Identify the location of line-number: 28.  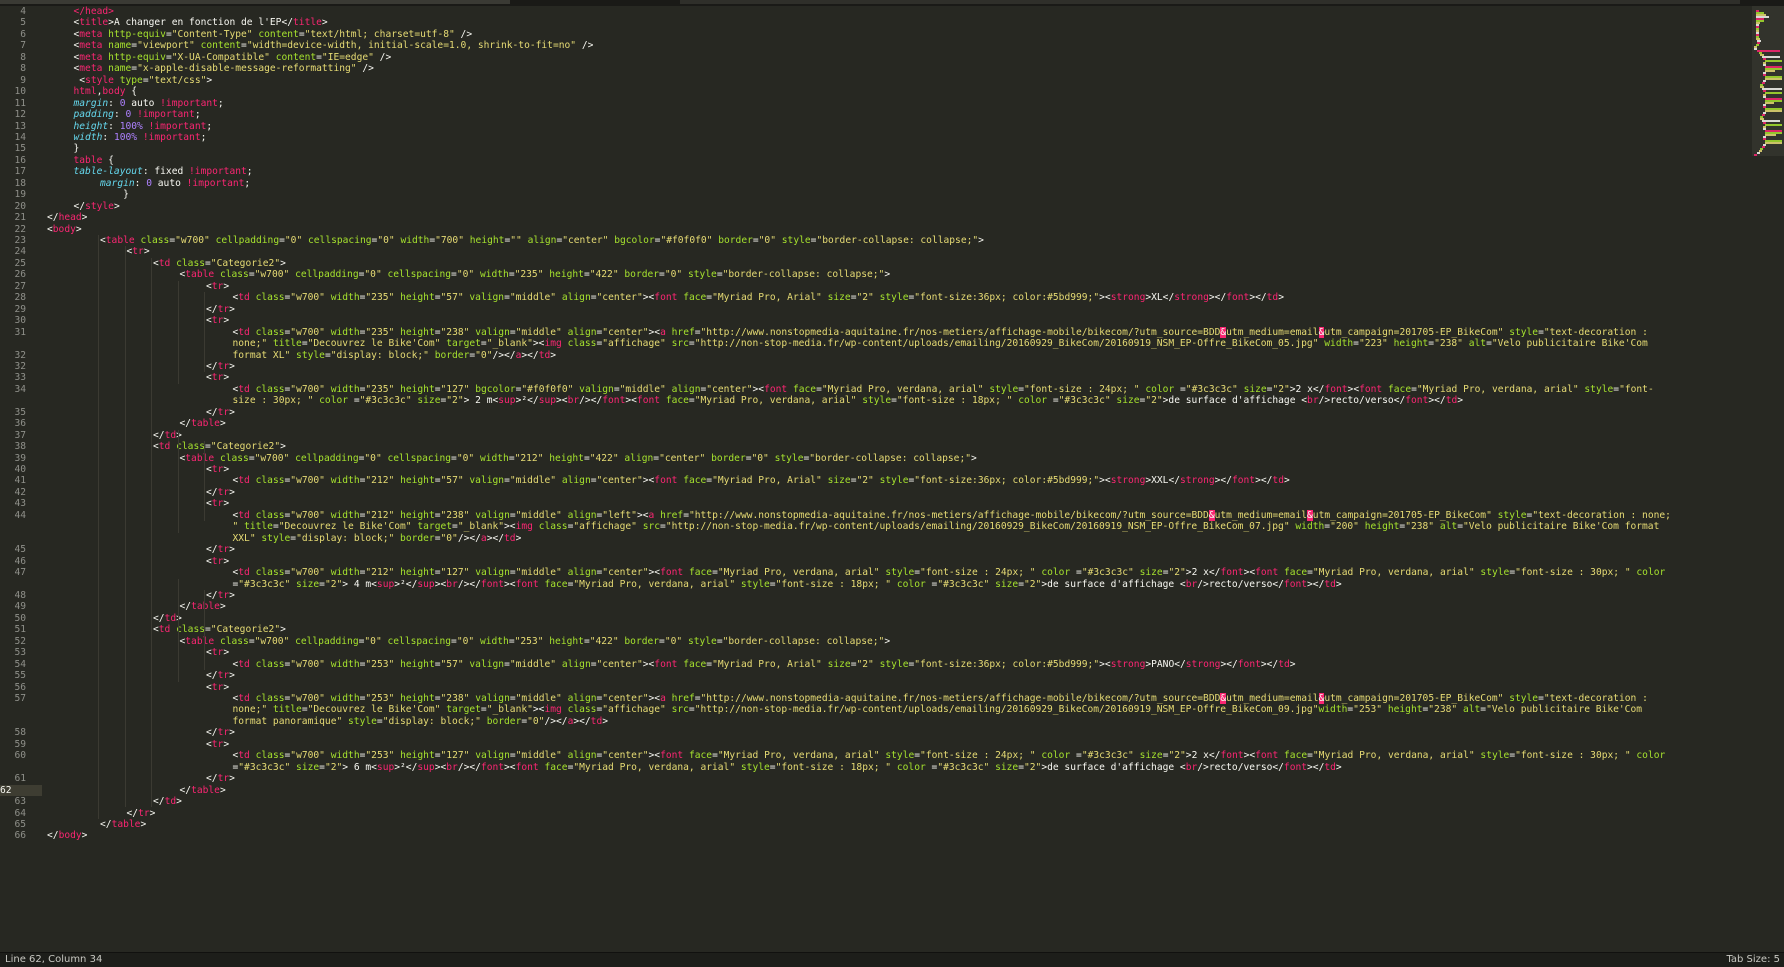
(20, 298).